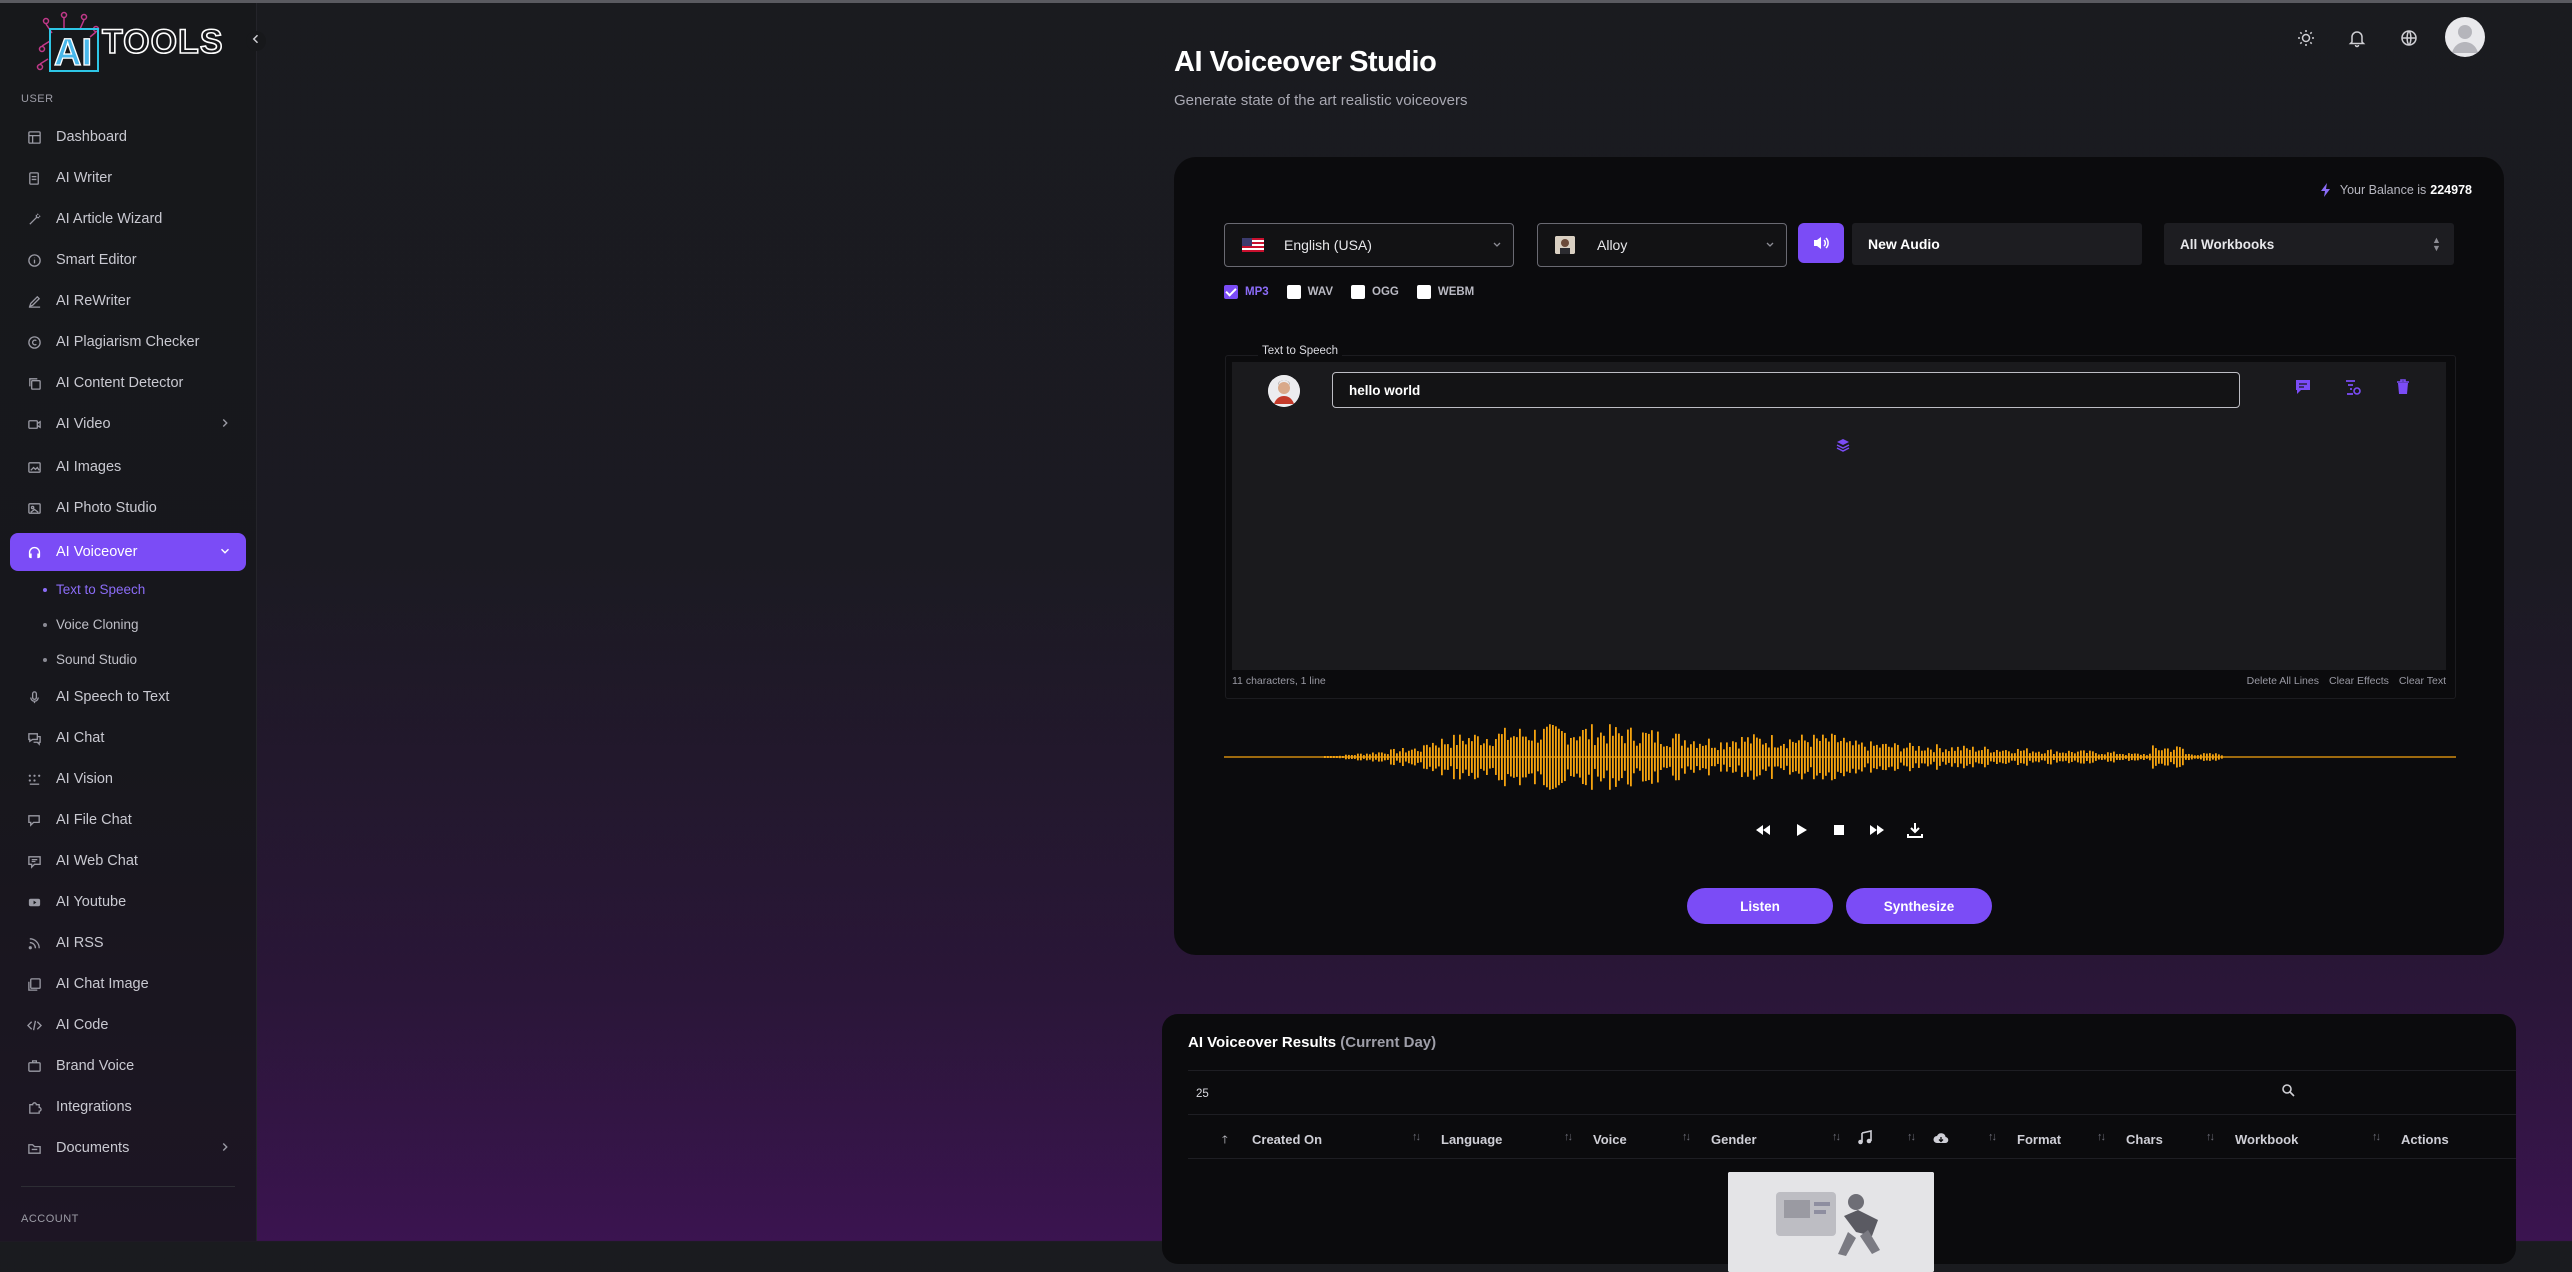  Describe the element at coordinates (1763, 830) in the screenshot. I see `rewind-button` at that location.